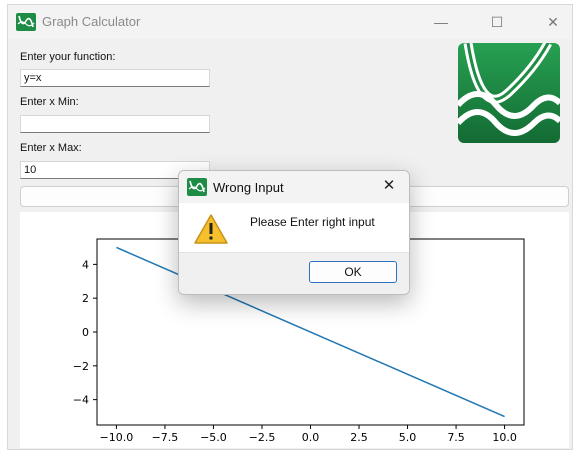 The width and height of the screenshot is (573, 453). What do you see at coordinates (359, 437) in the screenshot?
I see `x-tick-label: 2.5` at bounding box center [359, 437].